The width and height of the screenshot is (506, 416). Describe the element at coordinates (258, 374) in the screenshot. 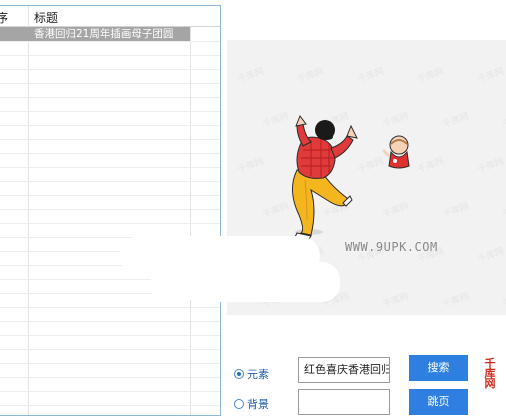

I see `radio-element-label: 元素` at that location.